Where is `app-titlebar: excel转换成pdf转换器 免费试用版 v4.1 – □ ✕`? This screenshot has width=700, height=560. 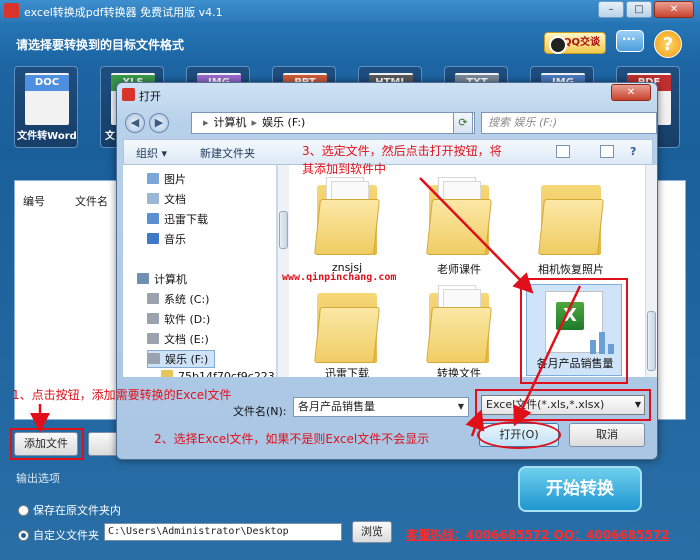 app-titlebar: excel转换成pdf转换器 免费试用版 v4.1 – □ ✕ is located at coordinates (350, 11).